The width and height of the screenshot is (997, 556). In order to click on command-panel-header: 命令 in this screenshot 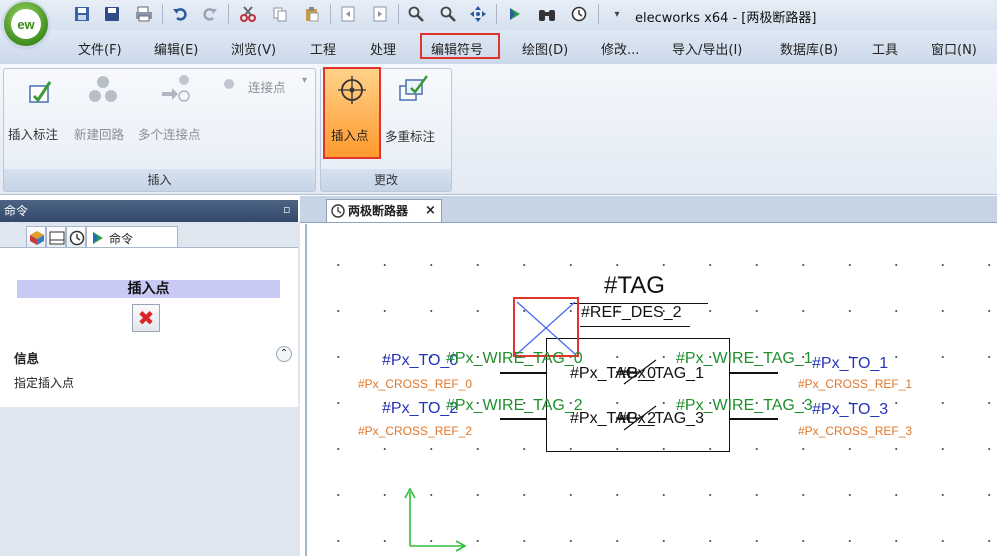, I will do `click(149, 211)`.